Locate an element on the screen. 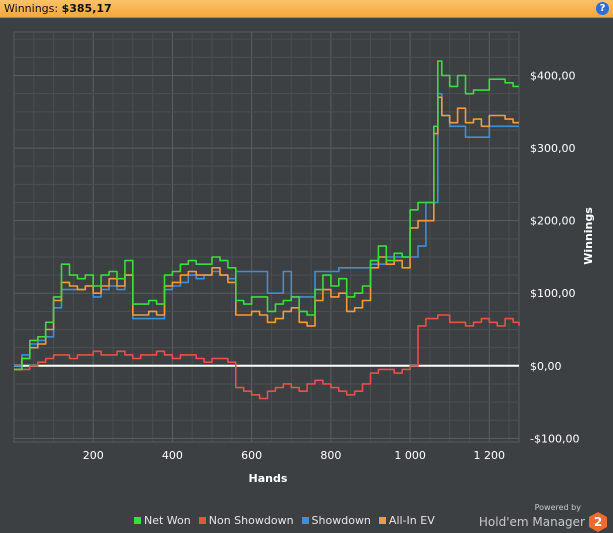 This screenshot has height=533, width=613. legend-label: Non Showdown is located at coordinates (251, 520).